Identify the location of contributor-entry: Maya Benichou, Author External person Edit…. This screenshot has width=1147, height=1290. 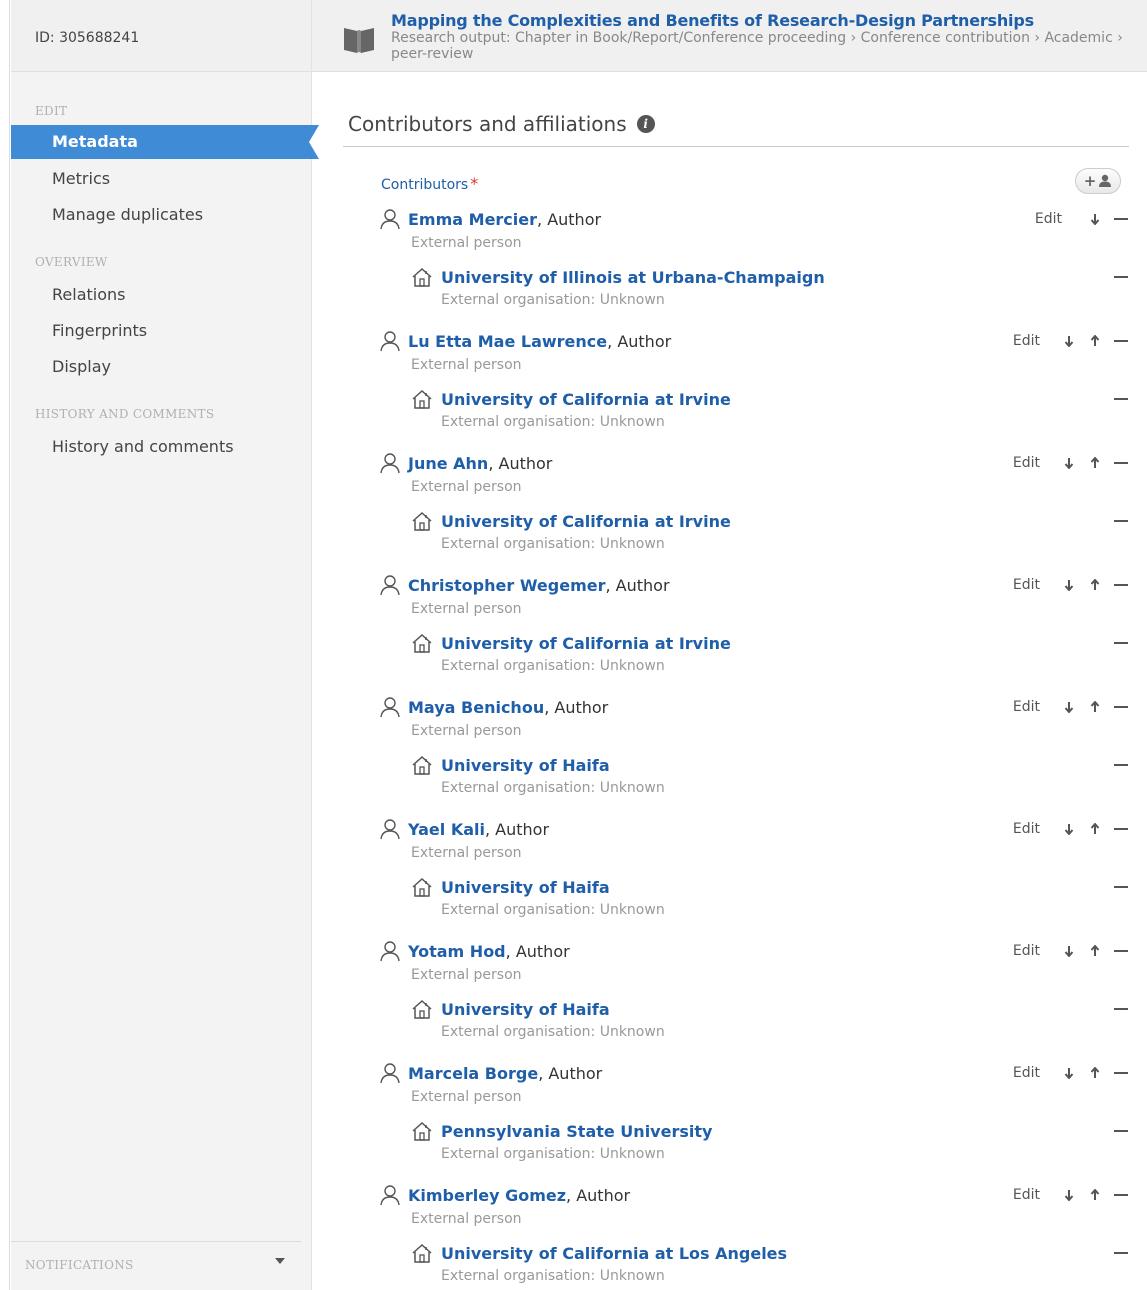
(736, 756).